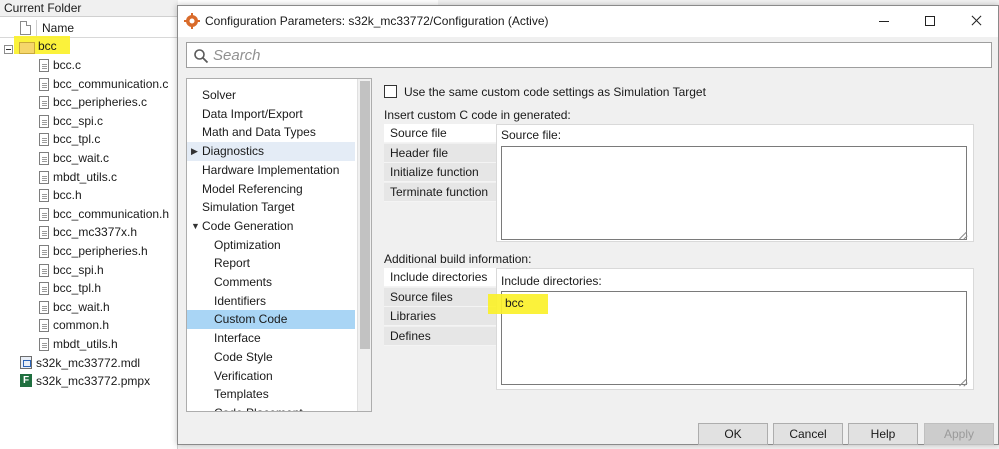 Image resolution: width=999 pixels, height=449 pixels. Describe the element at coordinates (201, 56) in the screenshot. I see `search-icon` at that location.